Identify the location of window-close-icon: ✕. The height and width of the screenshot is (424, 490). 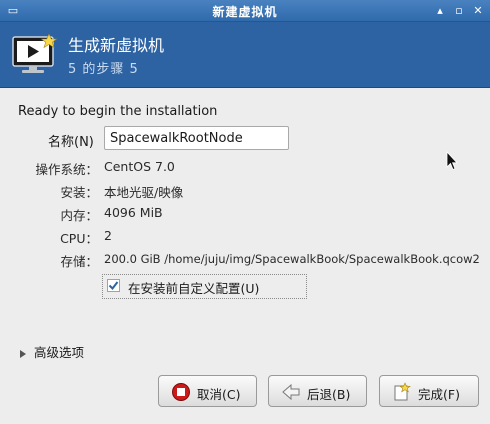
(478, 11).